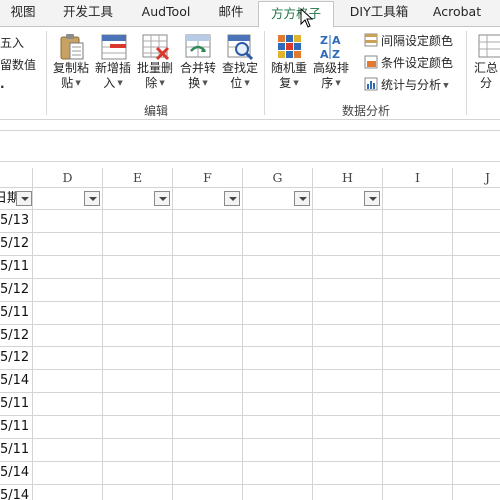  I want to click on insert-button: 新增插 入 ▼, so click(113, 64).